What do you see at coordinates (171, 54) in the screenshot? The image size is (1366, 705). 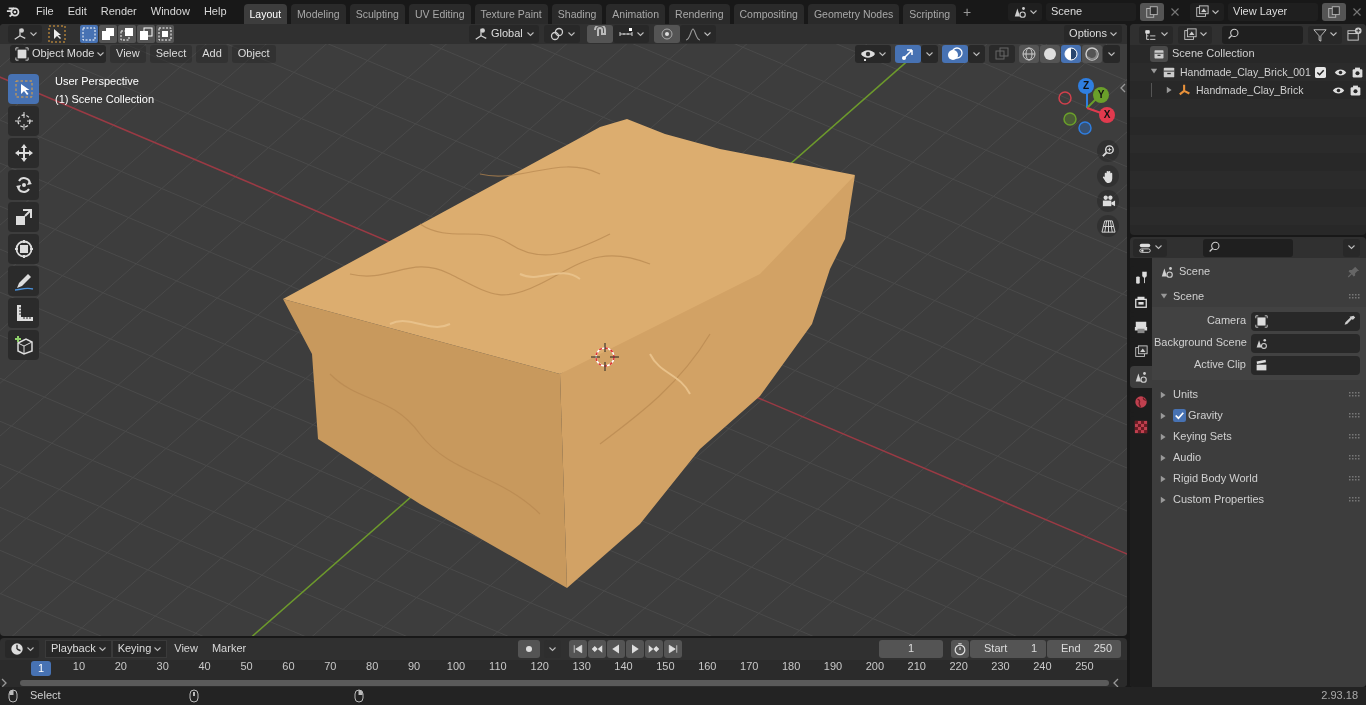 I see `menu-item: Select` at bounding box center [171, 54].